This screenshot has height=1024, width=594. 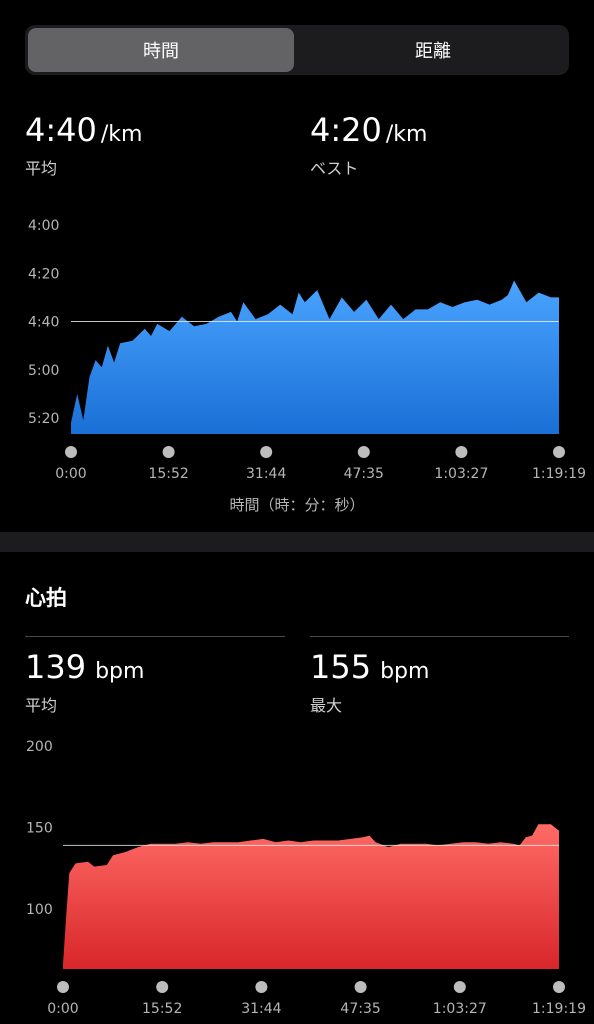 I want to click on hr-x-tick-label: 47:35, so click(x=360, y=1009).